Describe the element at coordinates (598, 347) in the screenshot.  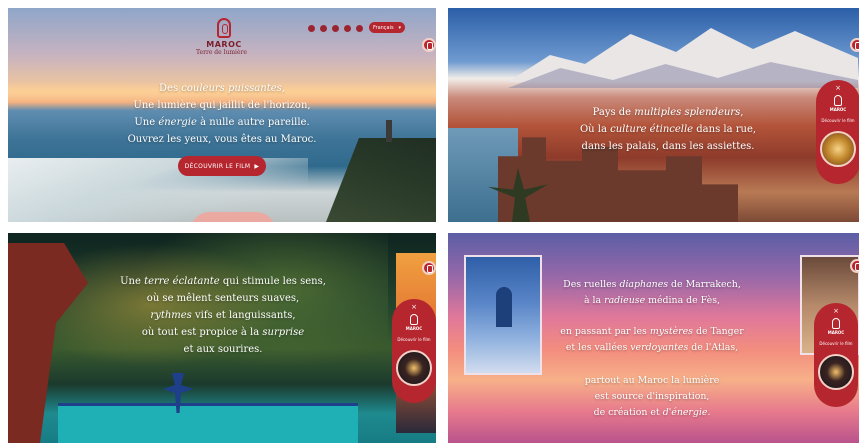
I see `verse-text: et les vallées` at that location.